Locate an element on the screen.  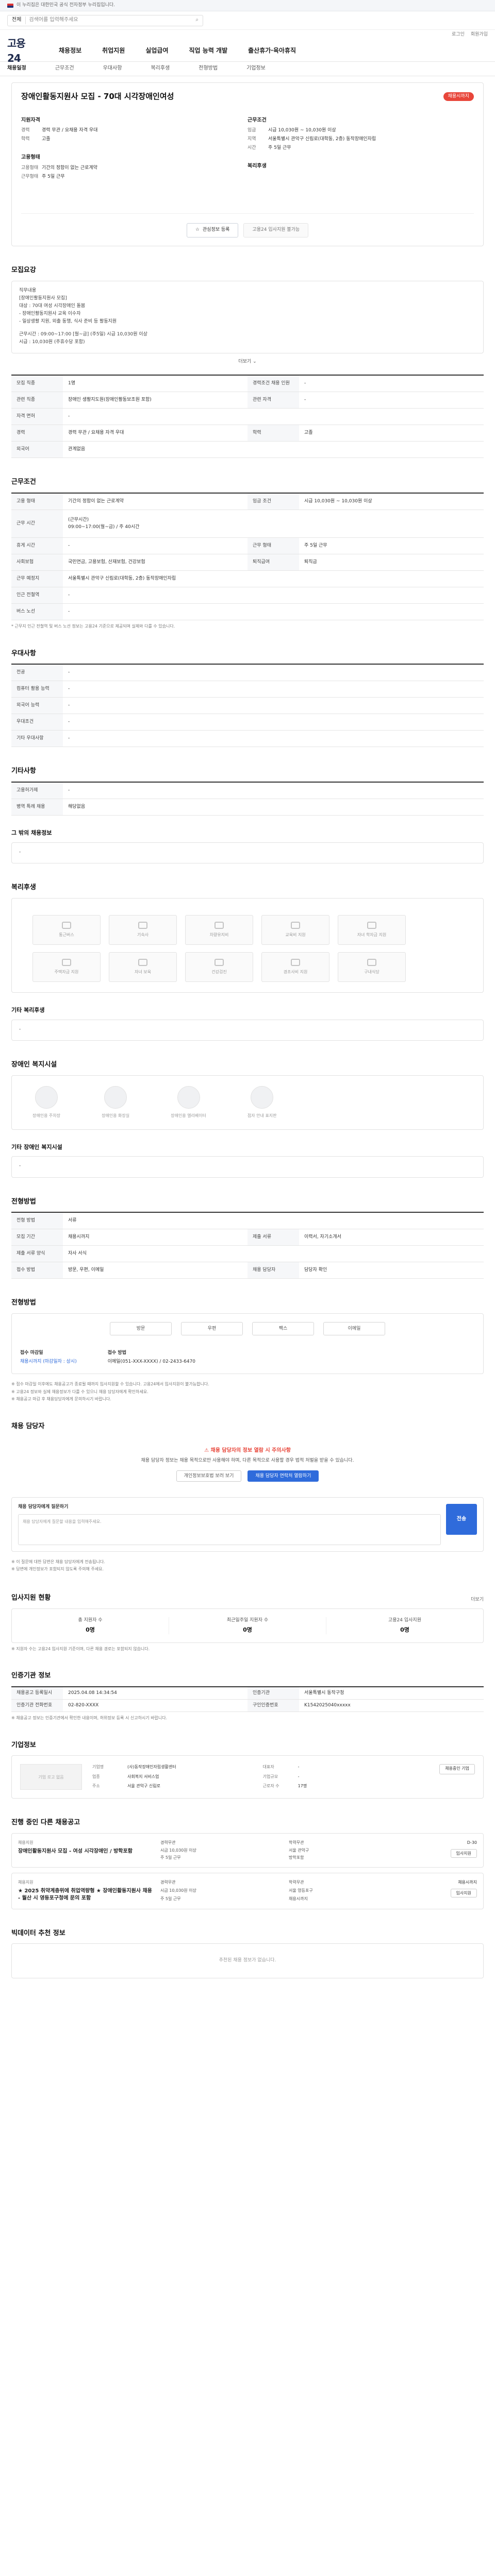
nav-leave: 출산휴가·육아휴직 is located at coordinates (272, 51).